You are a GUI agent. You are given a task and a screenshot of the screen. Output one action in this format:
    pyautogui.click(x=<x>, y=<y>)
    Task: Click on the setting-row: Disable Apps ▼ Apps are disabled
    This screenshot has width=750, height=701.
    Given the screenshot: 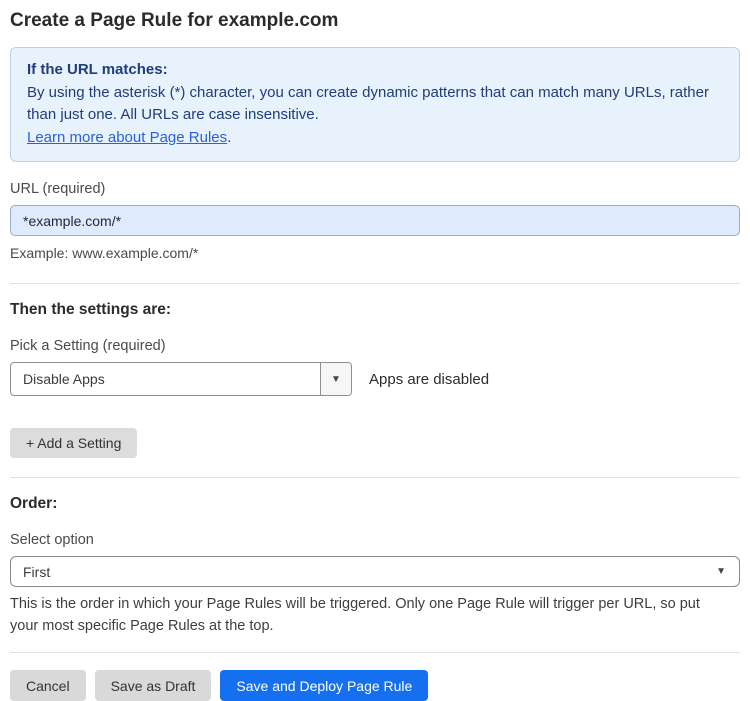 What is the action you would take?
    pyautogui.click(x=375, y=379)
    